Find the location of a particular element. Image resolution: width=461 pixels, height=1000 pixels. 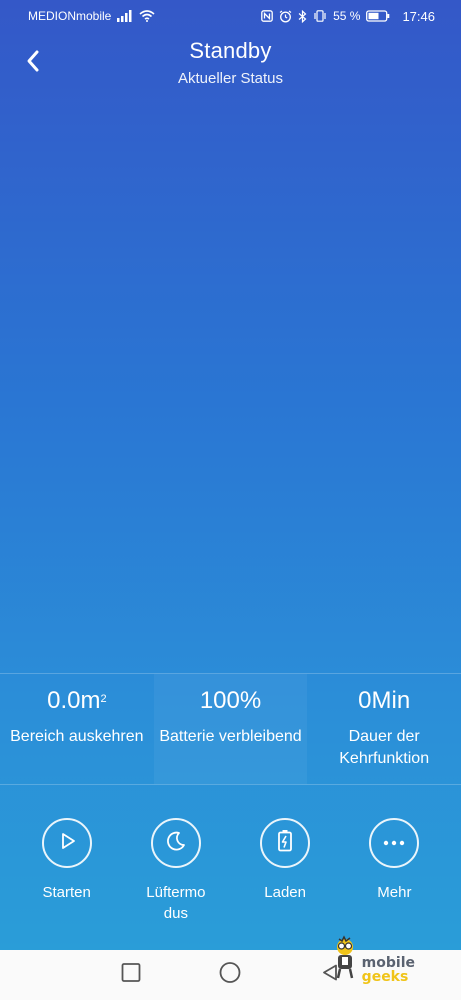

fan-mode-button: Lüftermo dus is located at coordinates (176, 871).